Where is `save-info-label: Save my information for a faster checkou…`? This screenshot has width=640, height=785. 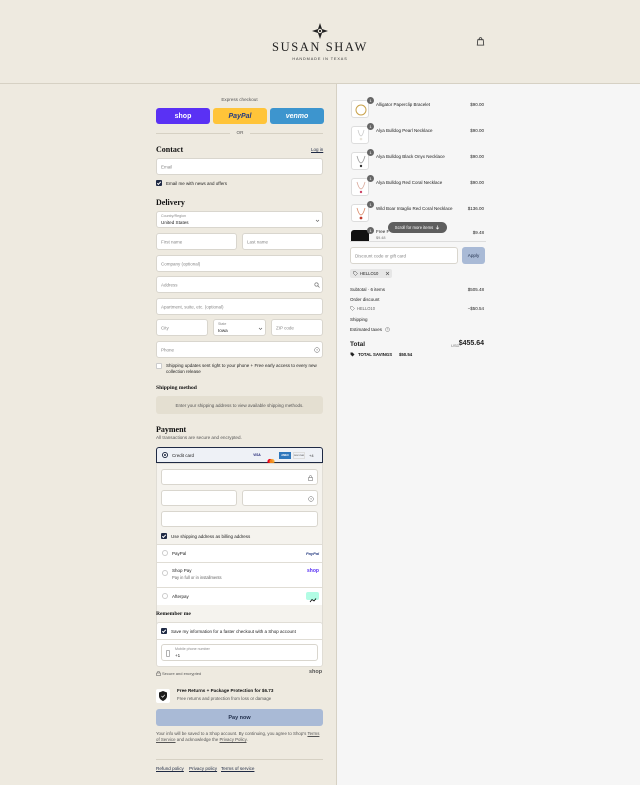 save-info-label: Save my information for a faster checkou… is located at coordinates (233, 631).